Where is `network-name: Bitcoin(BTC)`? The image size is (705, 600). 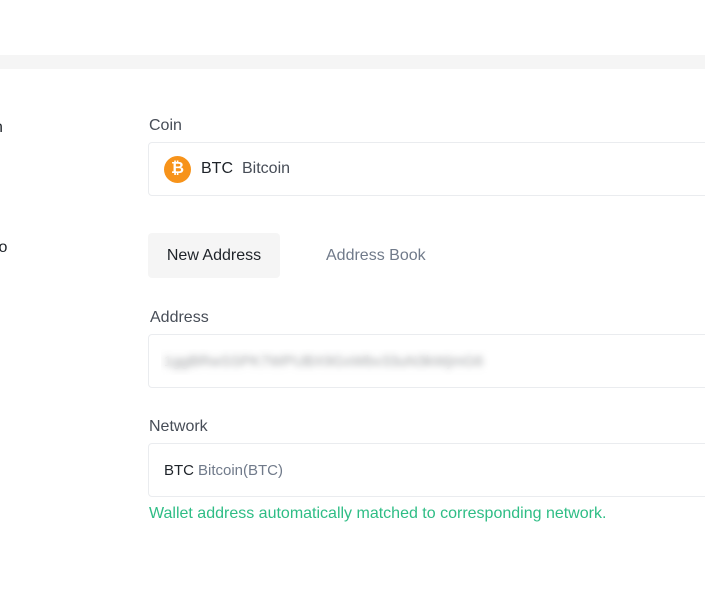 network-name: Bitcoin(BTC) is located at coordinates (241, 470).